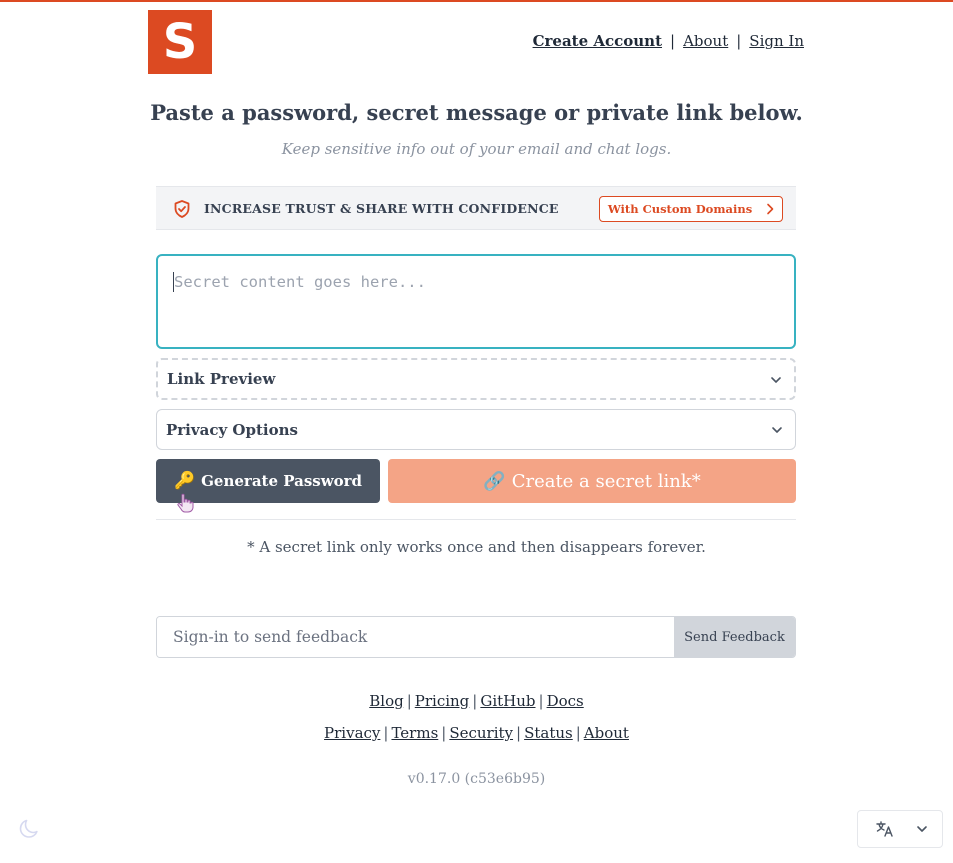 This screenshot has height=863, width=953. Describe the element at coordinates (442, 701) in the screenshot. I see `footer-link-pricing: Pricing` at that location.